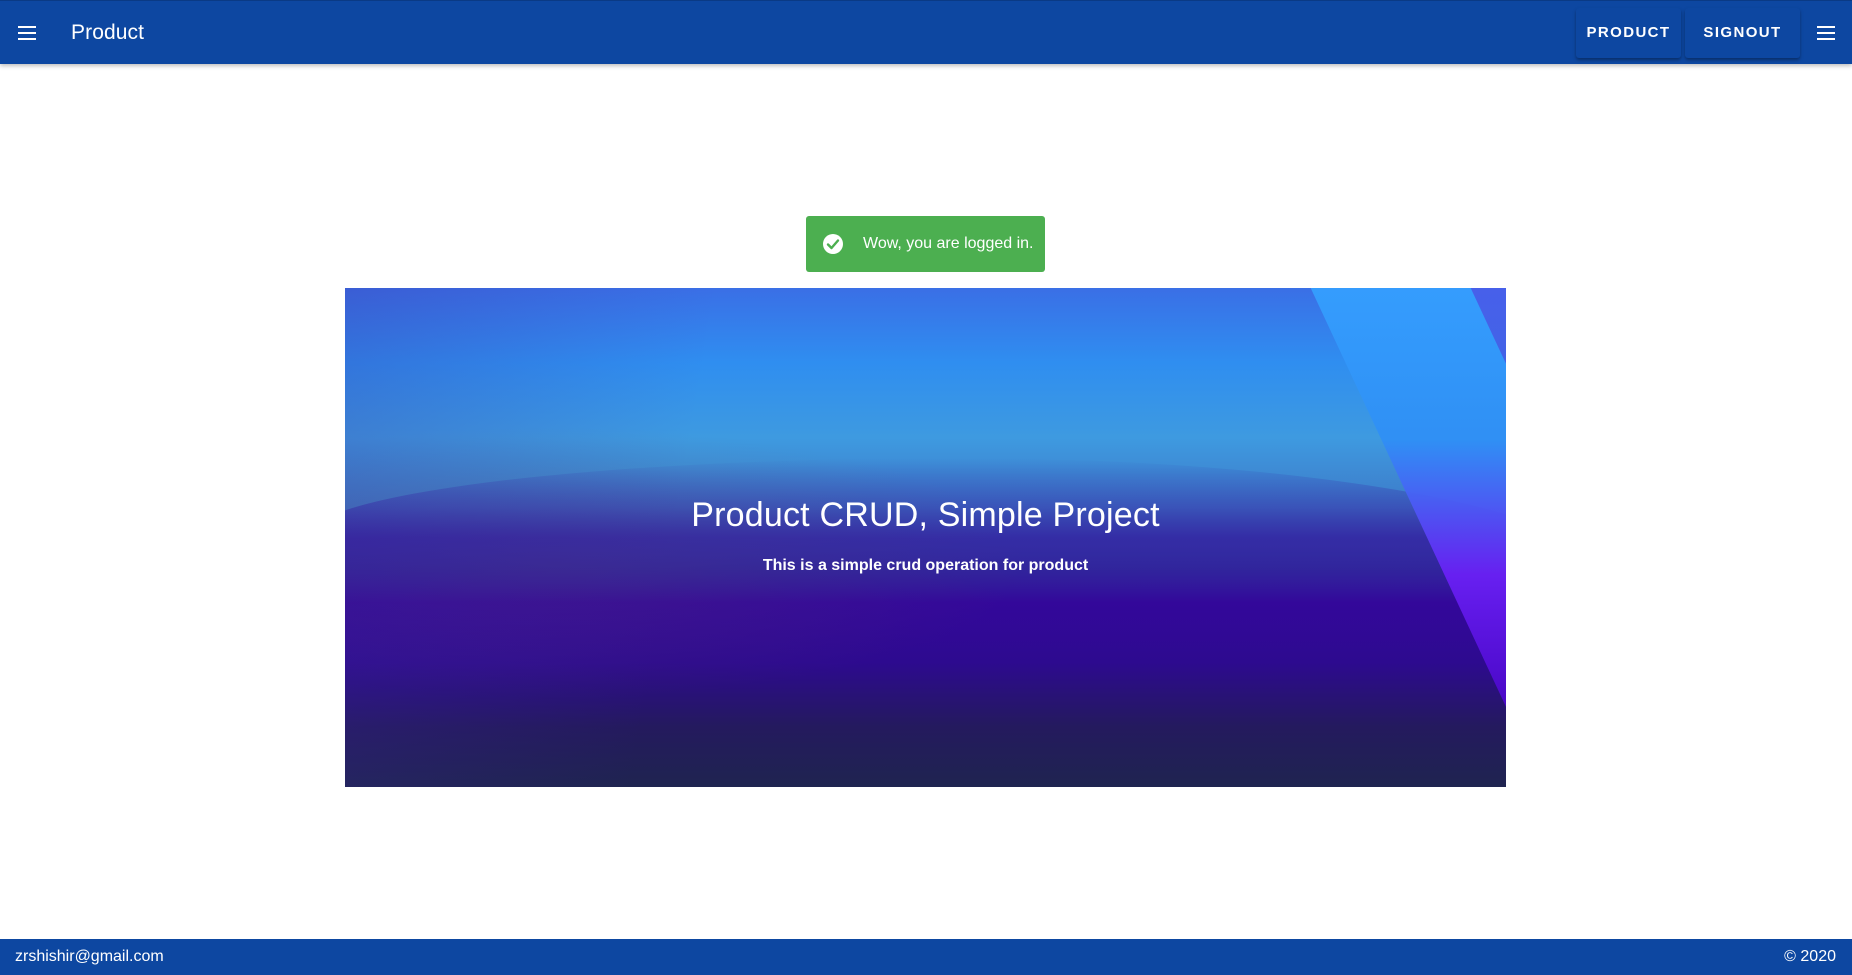 The image size is (1852, 975). Describe the element at coordinates (925, 515) in the screenshot. I see `hero-title: Product CRUD, Simple Project` at that location.